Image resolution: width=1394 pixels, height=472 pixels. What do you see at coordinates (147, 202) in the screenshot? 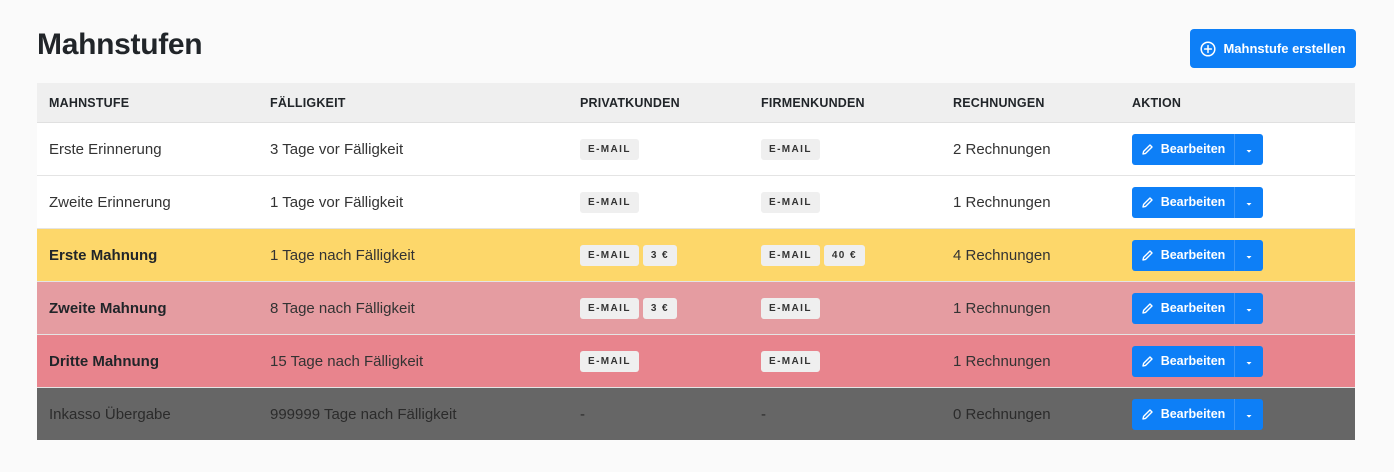
I see `mahnstufe-name: Zweite Erinnerung` at bounding box center [147, 202].